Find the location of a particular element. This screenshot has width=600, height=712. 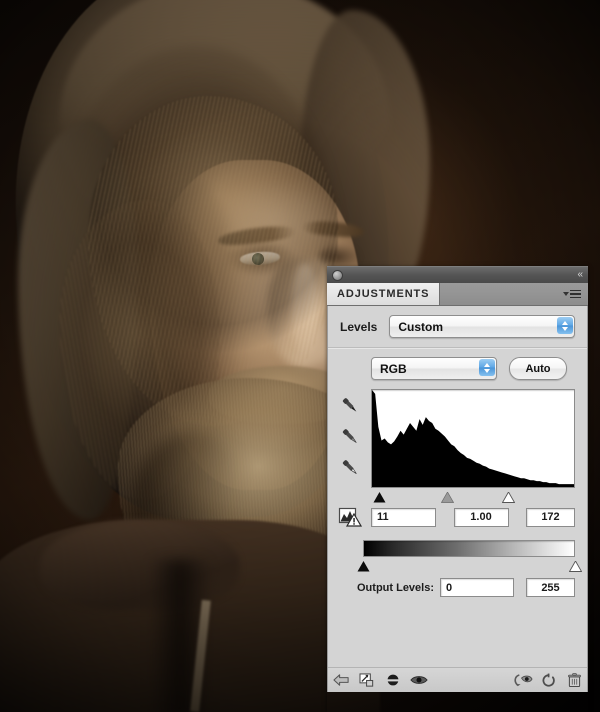

chevron-down-icon is located at coordinates (566, 294).